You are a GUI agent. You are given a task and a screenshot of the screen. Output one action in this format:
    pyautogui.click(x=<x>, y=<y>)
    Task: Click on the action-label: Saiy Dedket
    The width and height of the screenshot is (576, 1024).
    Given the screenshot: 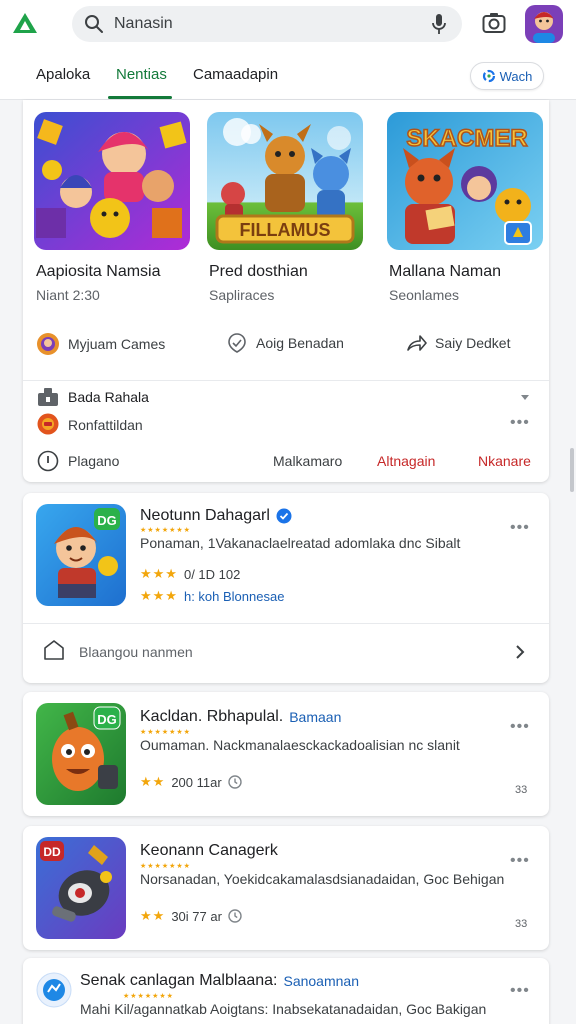 What is the action you would take?
    pyautogui.click(x=473, y=343)
    